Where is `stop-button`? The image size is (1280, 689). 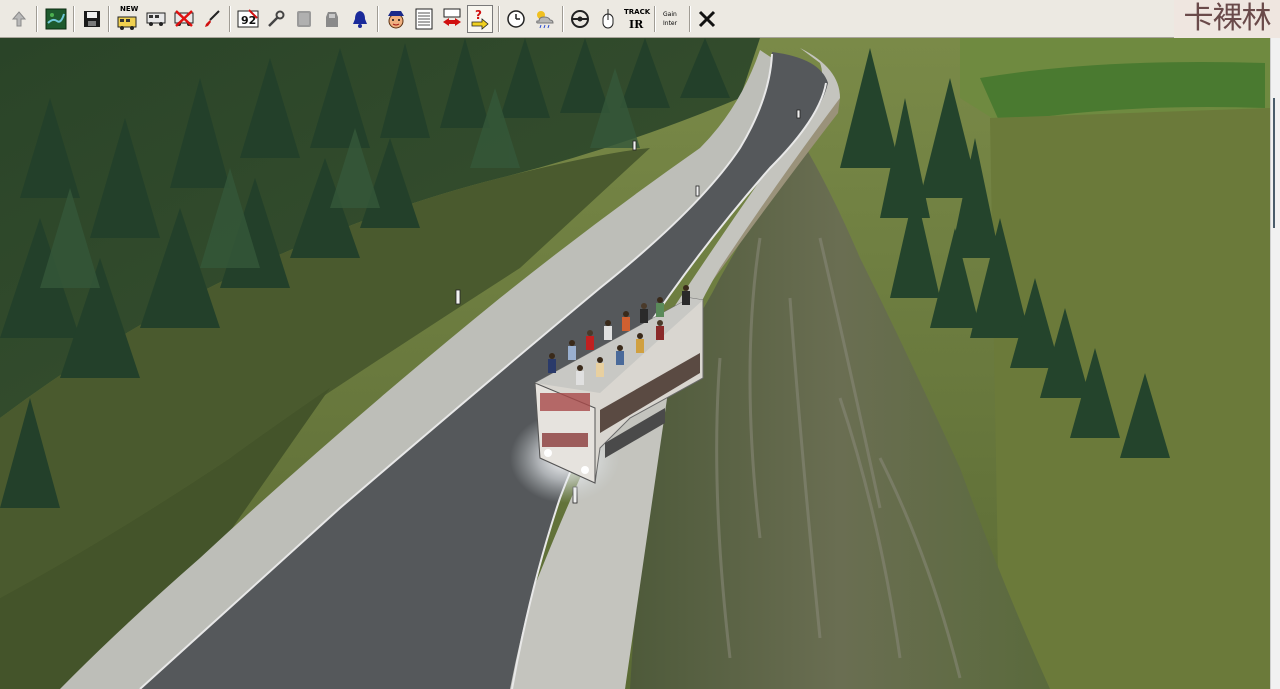 stop-button is located at coordinates (332, 19).